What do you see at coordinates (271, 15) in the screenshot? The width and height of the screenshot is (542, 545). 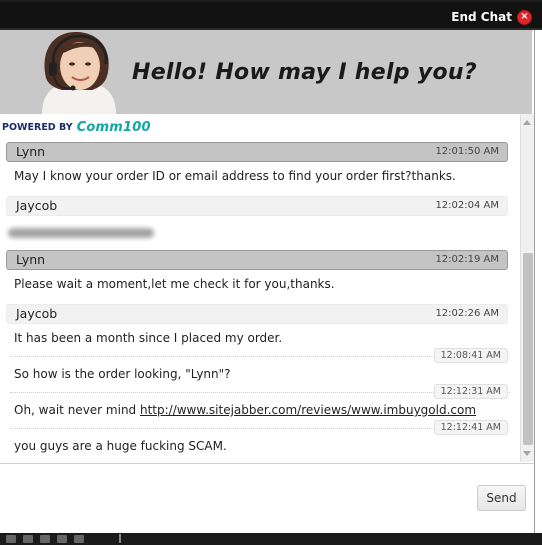 I see `chat-window-titlebar: End Chat ×` at bounding box center [271, 15].